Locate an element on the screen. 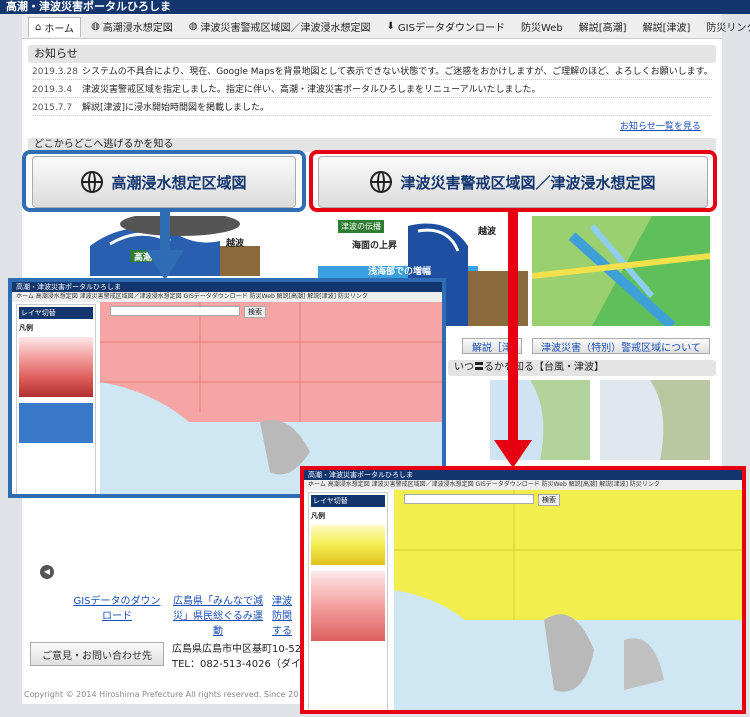 Image resolution: width=750 pixels, height=717 pixels. nav-item-3: ⬇ GISデータダウンロード is located at coordinates (446, 26).